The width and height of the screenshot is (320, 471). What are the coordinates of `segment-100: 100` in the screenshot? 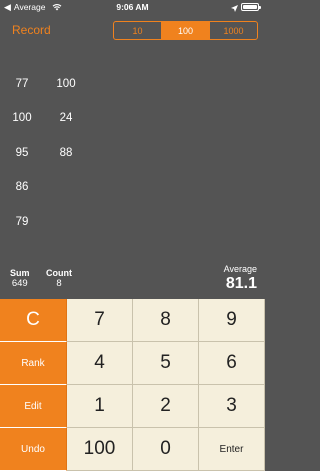 It's located at (186, 30).